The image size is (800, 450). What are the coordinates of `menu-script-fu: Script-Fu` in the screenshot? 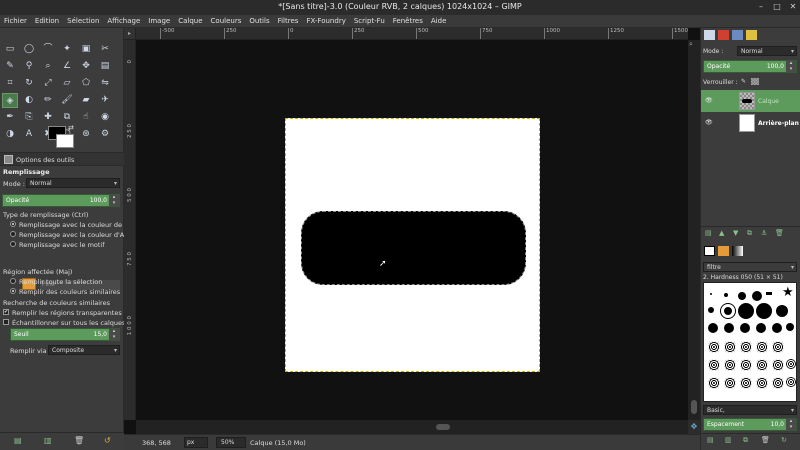 It's located at (369, 20).